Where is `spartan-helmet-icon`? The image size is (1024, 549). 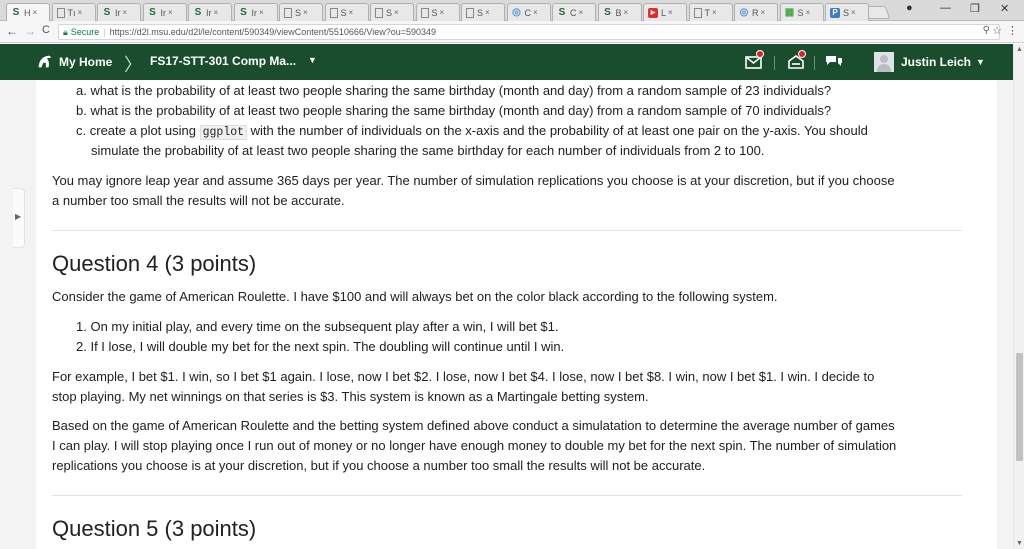
spartan-helmet-icon is located at coordinates (45, 61).